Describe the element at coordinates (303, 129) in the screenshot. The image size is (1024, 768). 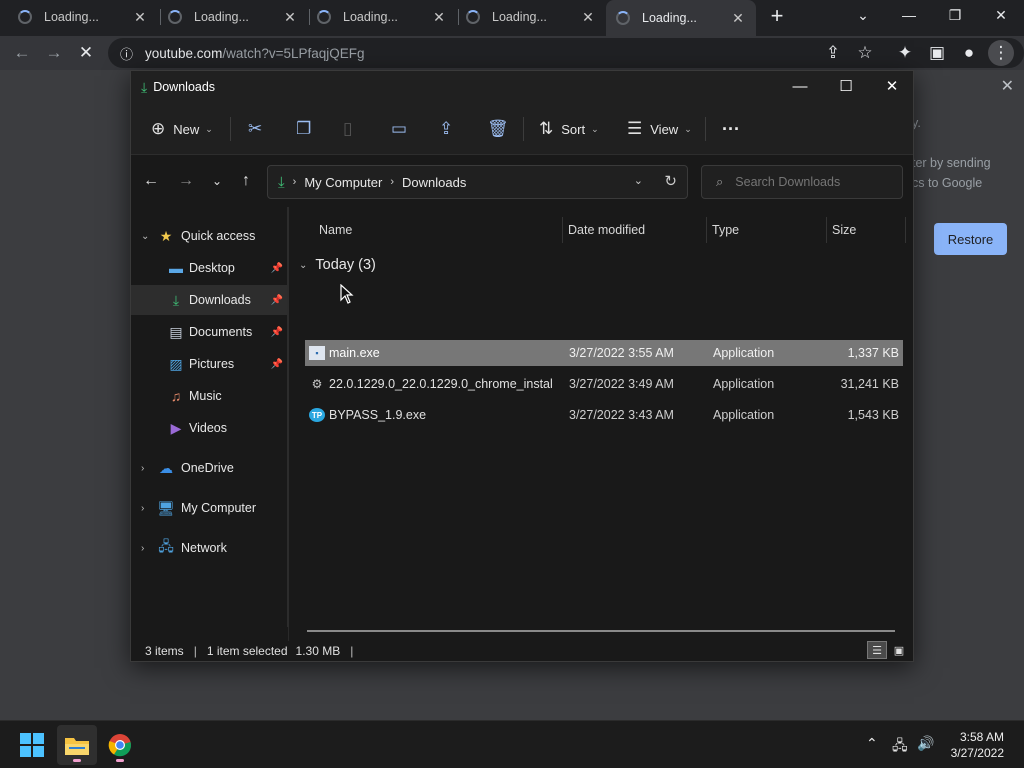
I see `copy-button: ❐` at that location.